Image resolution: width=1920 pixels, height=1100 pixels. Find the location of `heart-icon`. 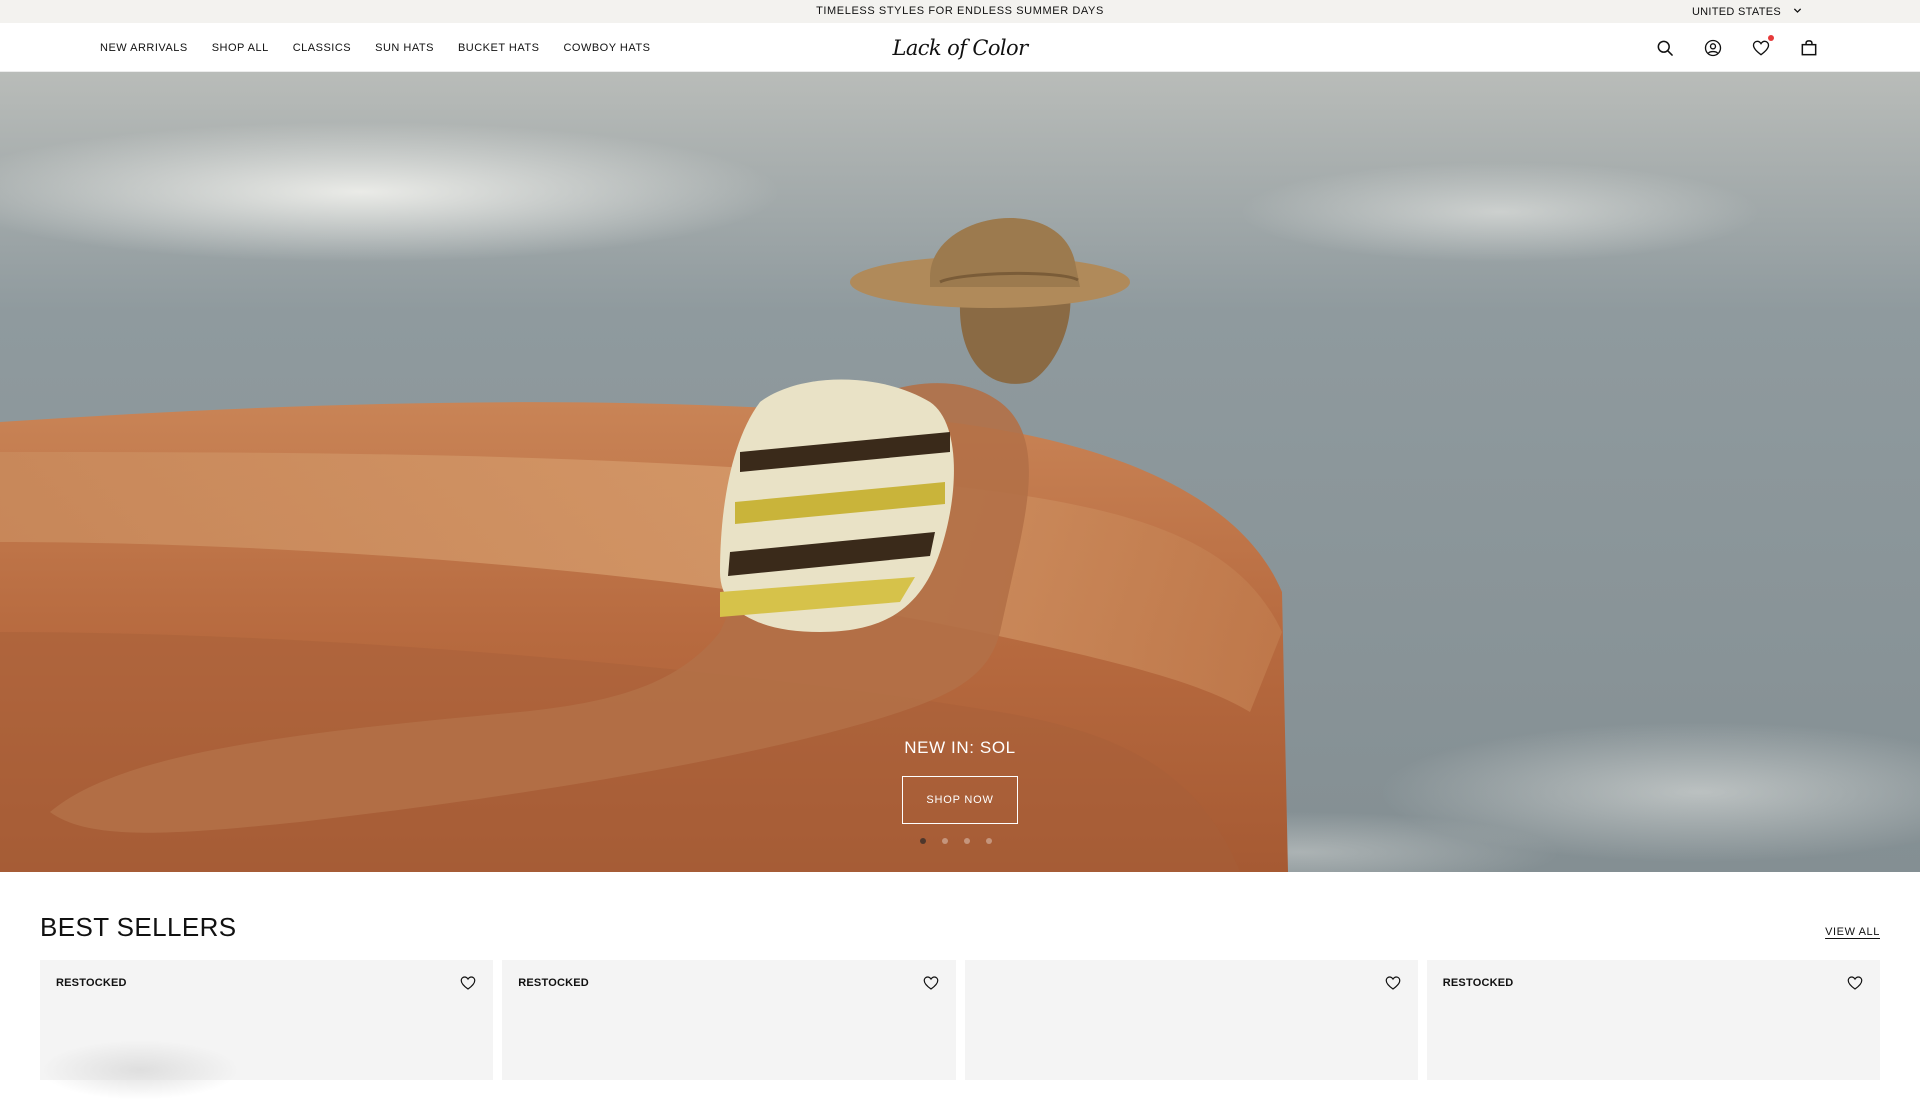

heart-icon is located at coordinates (1762, 46).